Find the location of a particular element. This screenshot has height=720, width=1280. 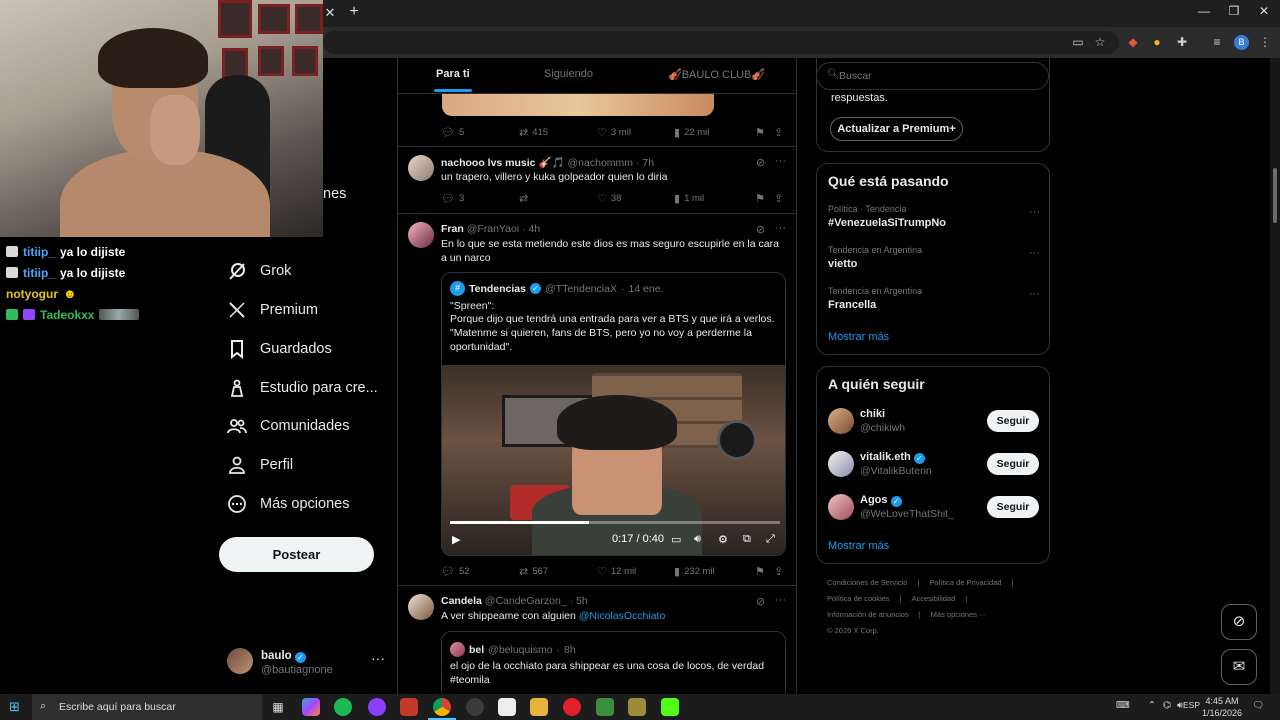

cookies-link: Política de cookies is located at coordinates (858, 598).